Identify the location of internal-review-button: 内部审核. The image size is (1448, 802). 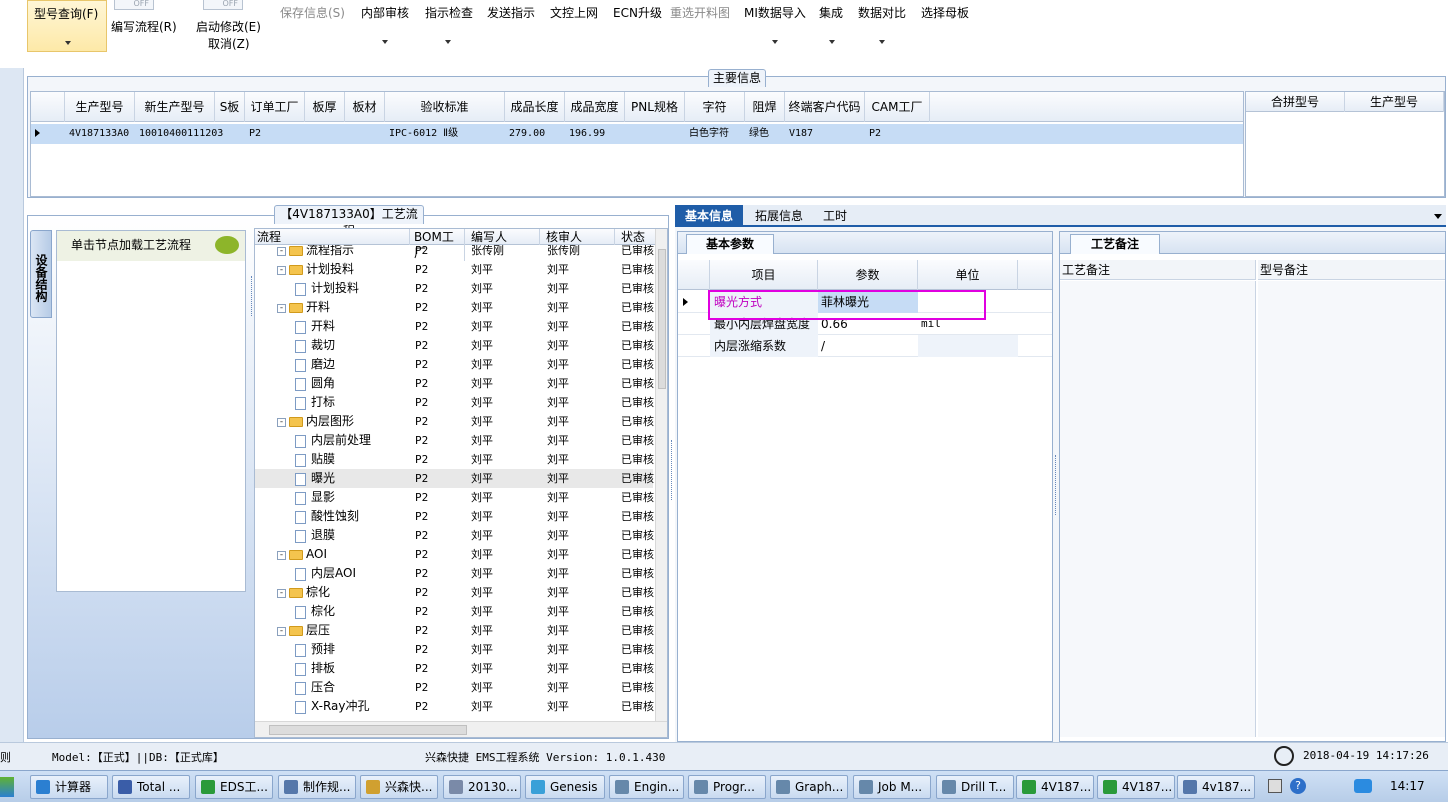
(385, 12).